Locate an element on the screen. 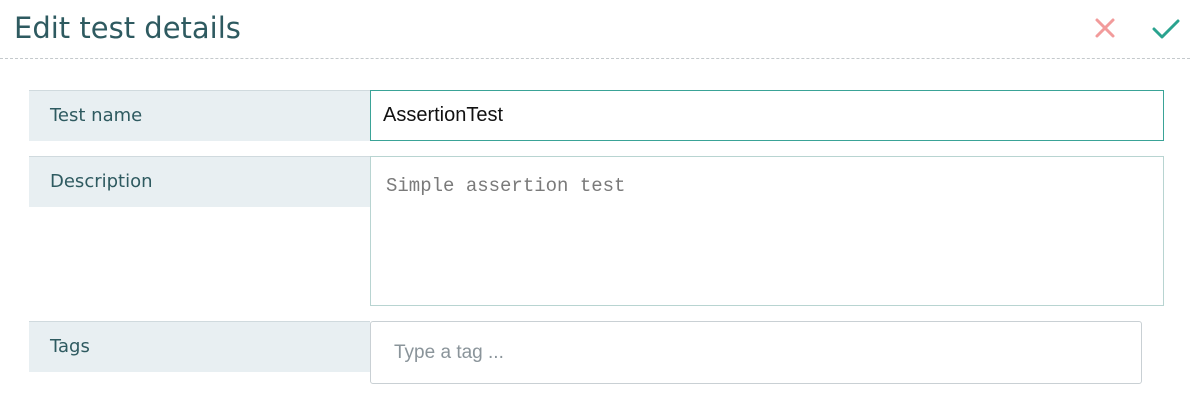  description-label: Description is located at coordinates (199, 181).